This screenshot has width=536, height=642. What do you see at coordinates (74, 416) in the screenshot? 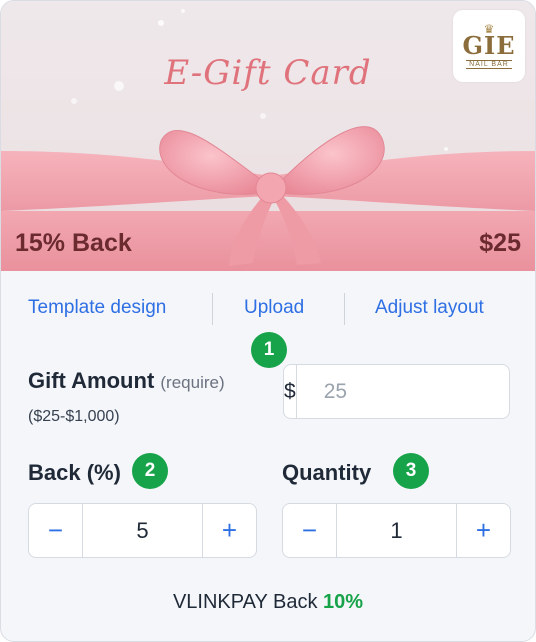
I see `gift-amount-range: ($25-$1,000)` at bounding box center [74, 416].